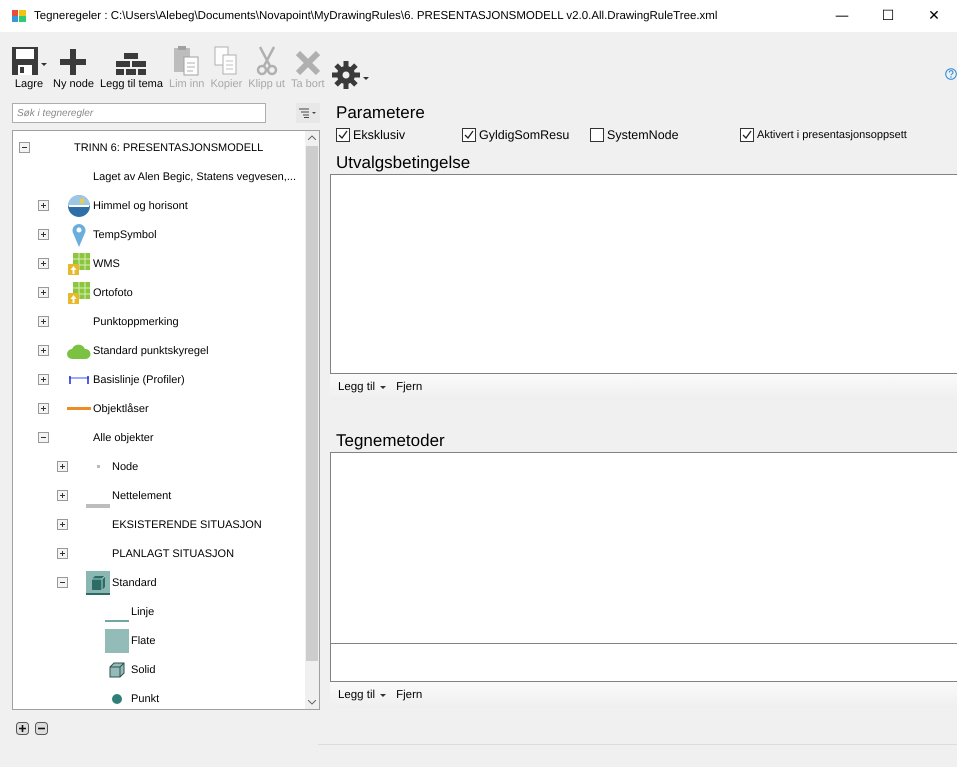  What do you see at coordinates (951, 74) in the screenshot?
I see `help-icon` at bounding box center [951, 74].